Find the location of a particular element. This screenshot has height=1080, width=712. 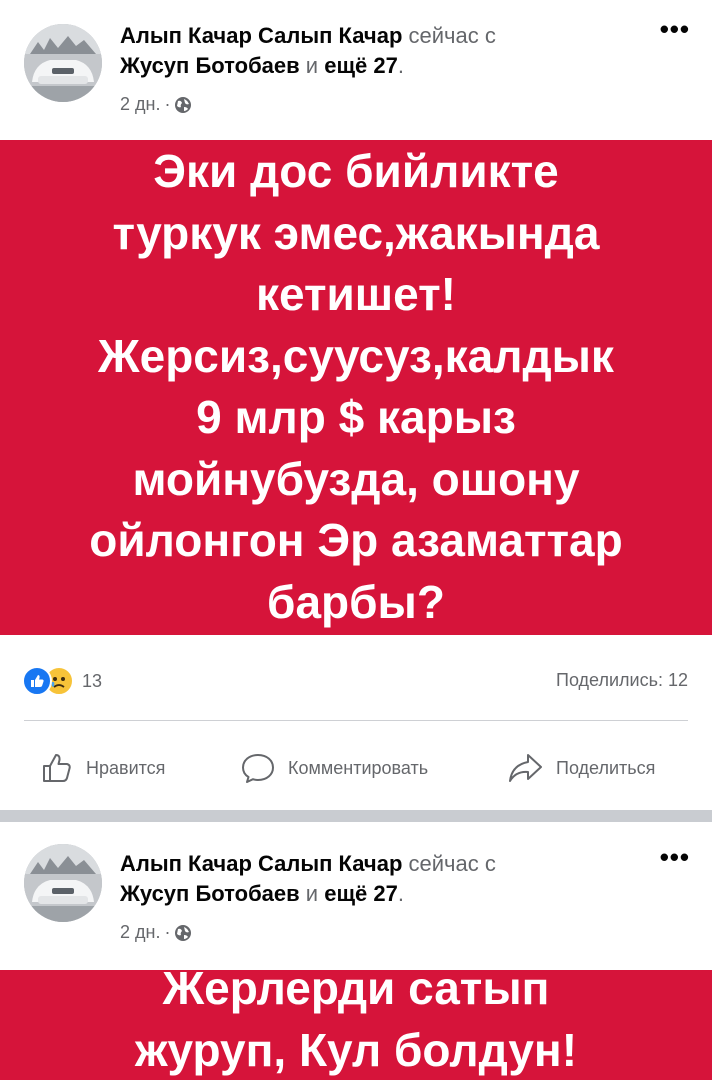

comment-button: Комментировать is located at coordinates (334, 768).